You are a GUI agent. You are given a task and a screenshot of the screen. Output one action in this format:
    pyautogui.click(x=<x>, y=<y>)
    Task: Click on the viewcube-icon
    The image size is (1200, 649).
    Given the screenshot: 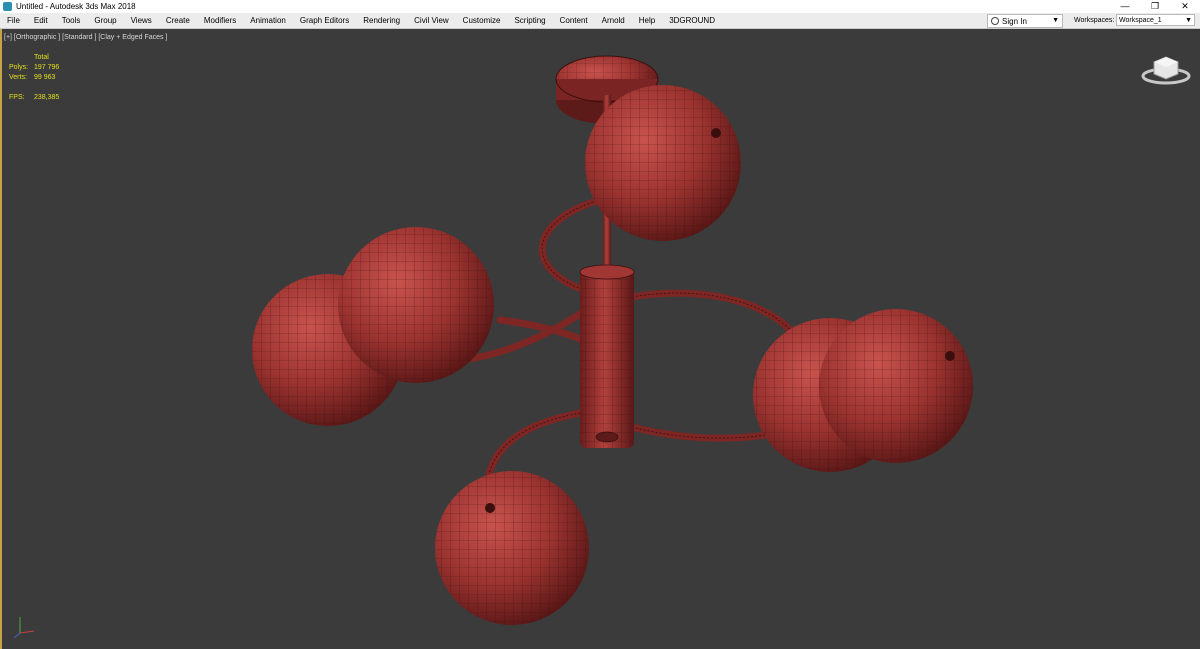 What is the action you would take?
    pyautogui.click(x=1166, y=69)
    